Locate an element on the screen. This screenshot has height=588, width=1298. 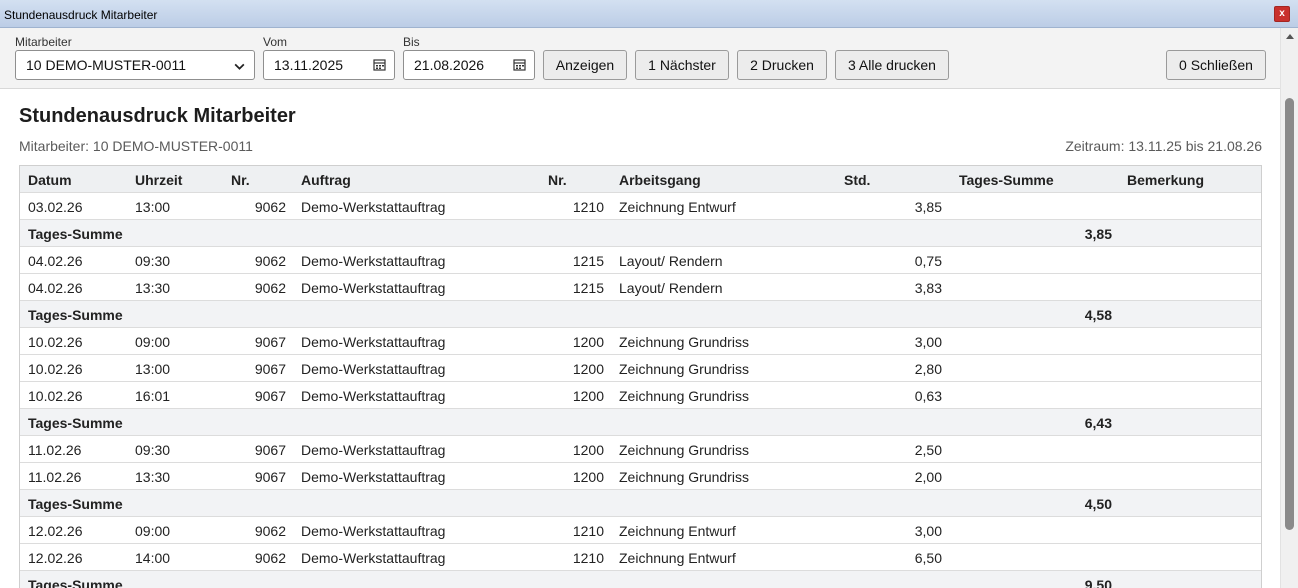
chevron-down-icon is located at coordinates (239, 66).